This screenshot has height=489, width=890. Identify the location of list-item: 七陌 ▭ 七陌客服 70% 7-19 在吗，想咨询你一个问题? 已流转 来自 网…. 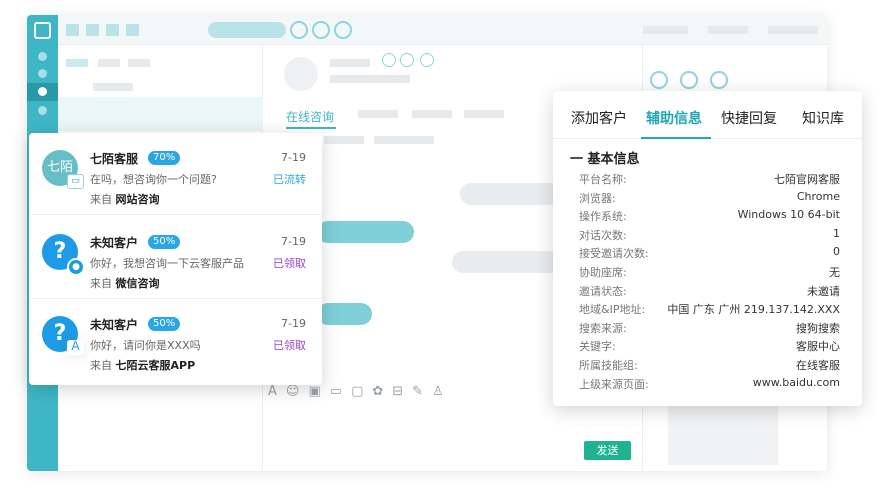
(175, 174).